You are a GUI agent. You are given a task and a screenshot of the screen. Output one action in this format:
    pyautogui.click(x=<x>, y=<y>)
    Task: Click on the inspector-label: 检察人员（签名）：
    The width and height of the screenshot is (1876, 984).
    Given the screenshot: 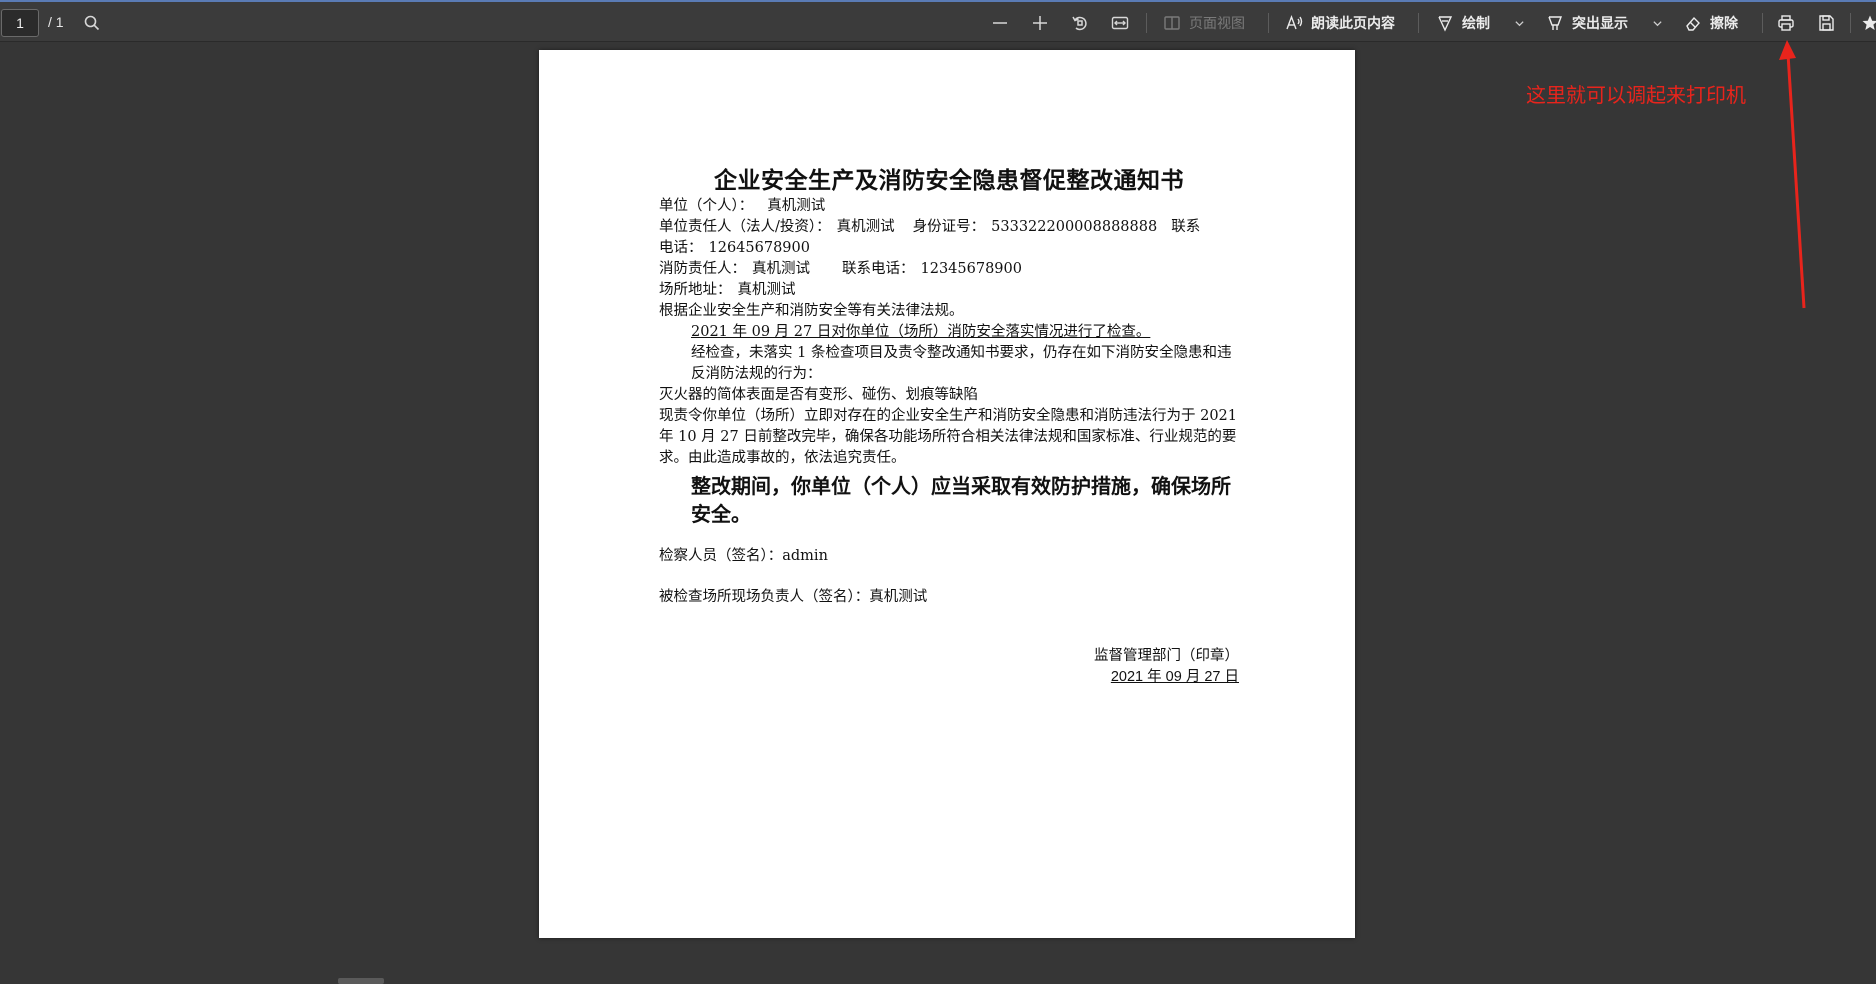 What is the action you would take?
    pyautogui.click(x=720, y=556)
    